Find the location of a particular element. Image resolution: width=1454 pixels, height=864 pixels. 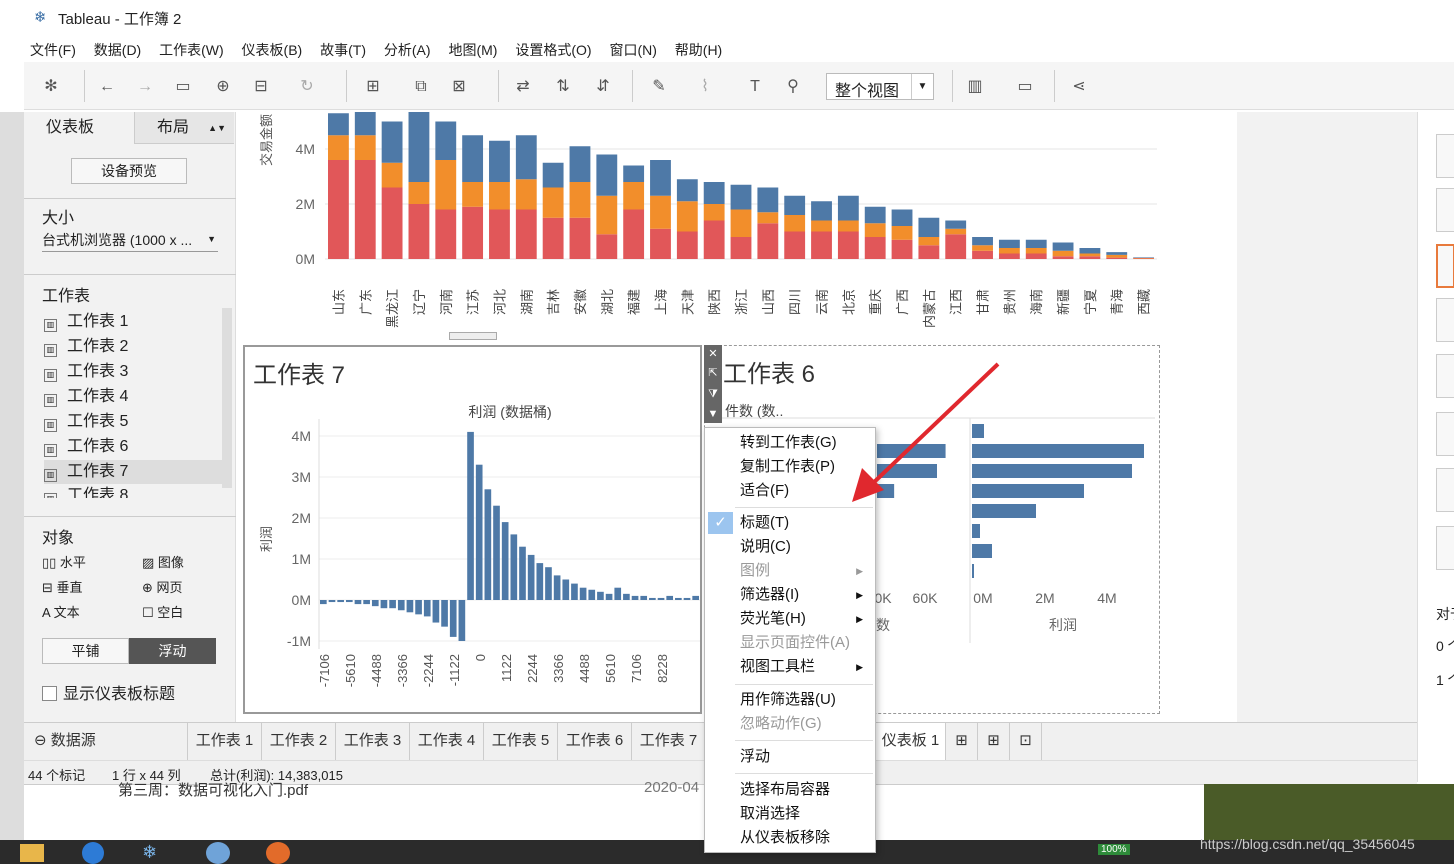

tab-layout: 布局 ▲▼ is located at coordinates (184, 128).